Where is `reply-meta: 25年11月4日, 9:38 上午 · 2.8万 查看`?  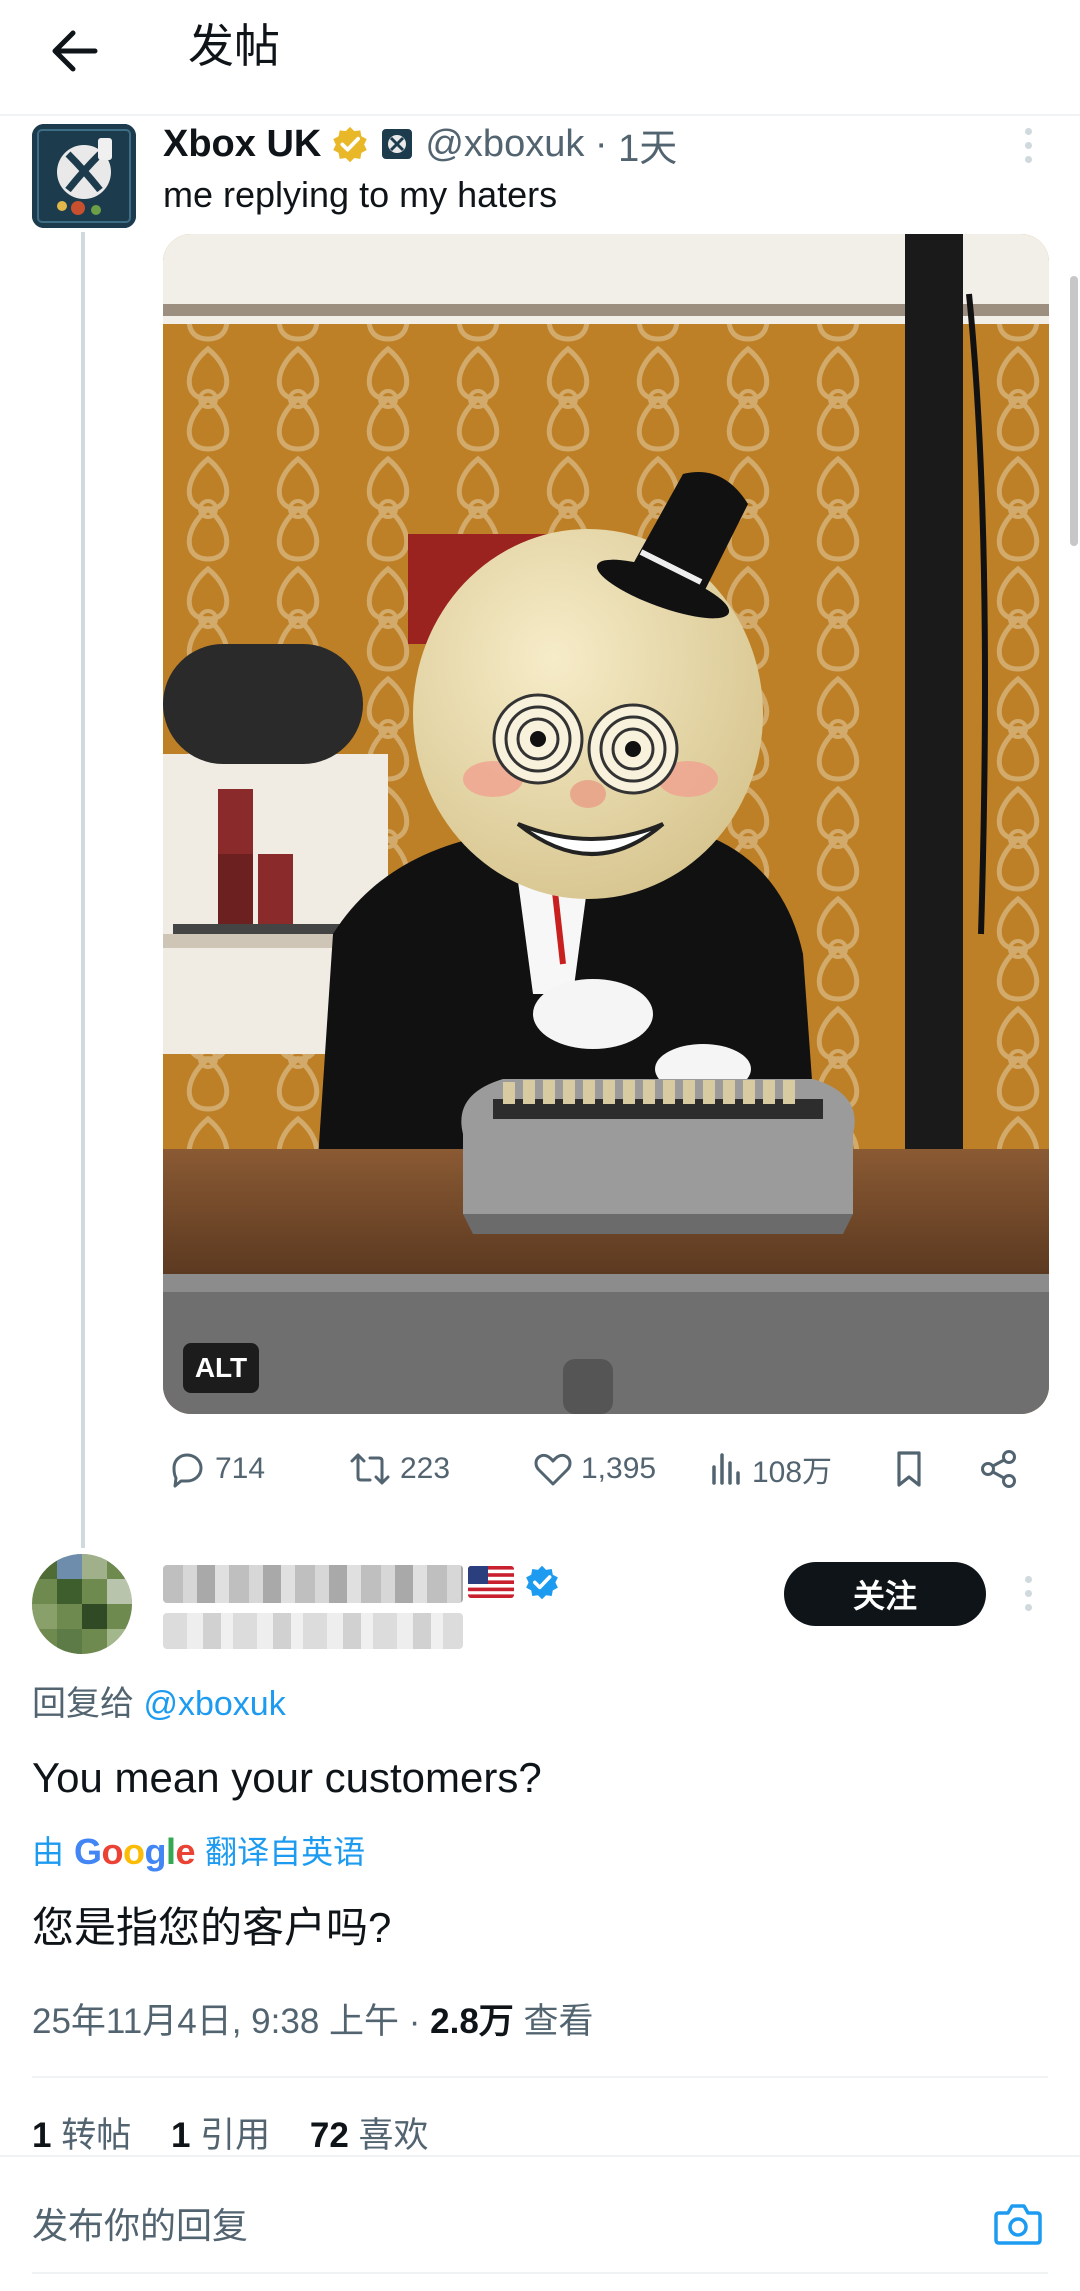 reply-meta: 25年11月4日, 9:38 上午 · 2.8万 查看 is located at coordinates (313, 2022).